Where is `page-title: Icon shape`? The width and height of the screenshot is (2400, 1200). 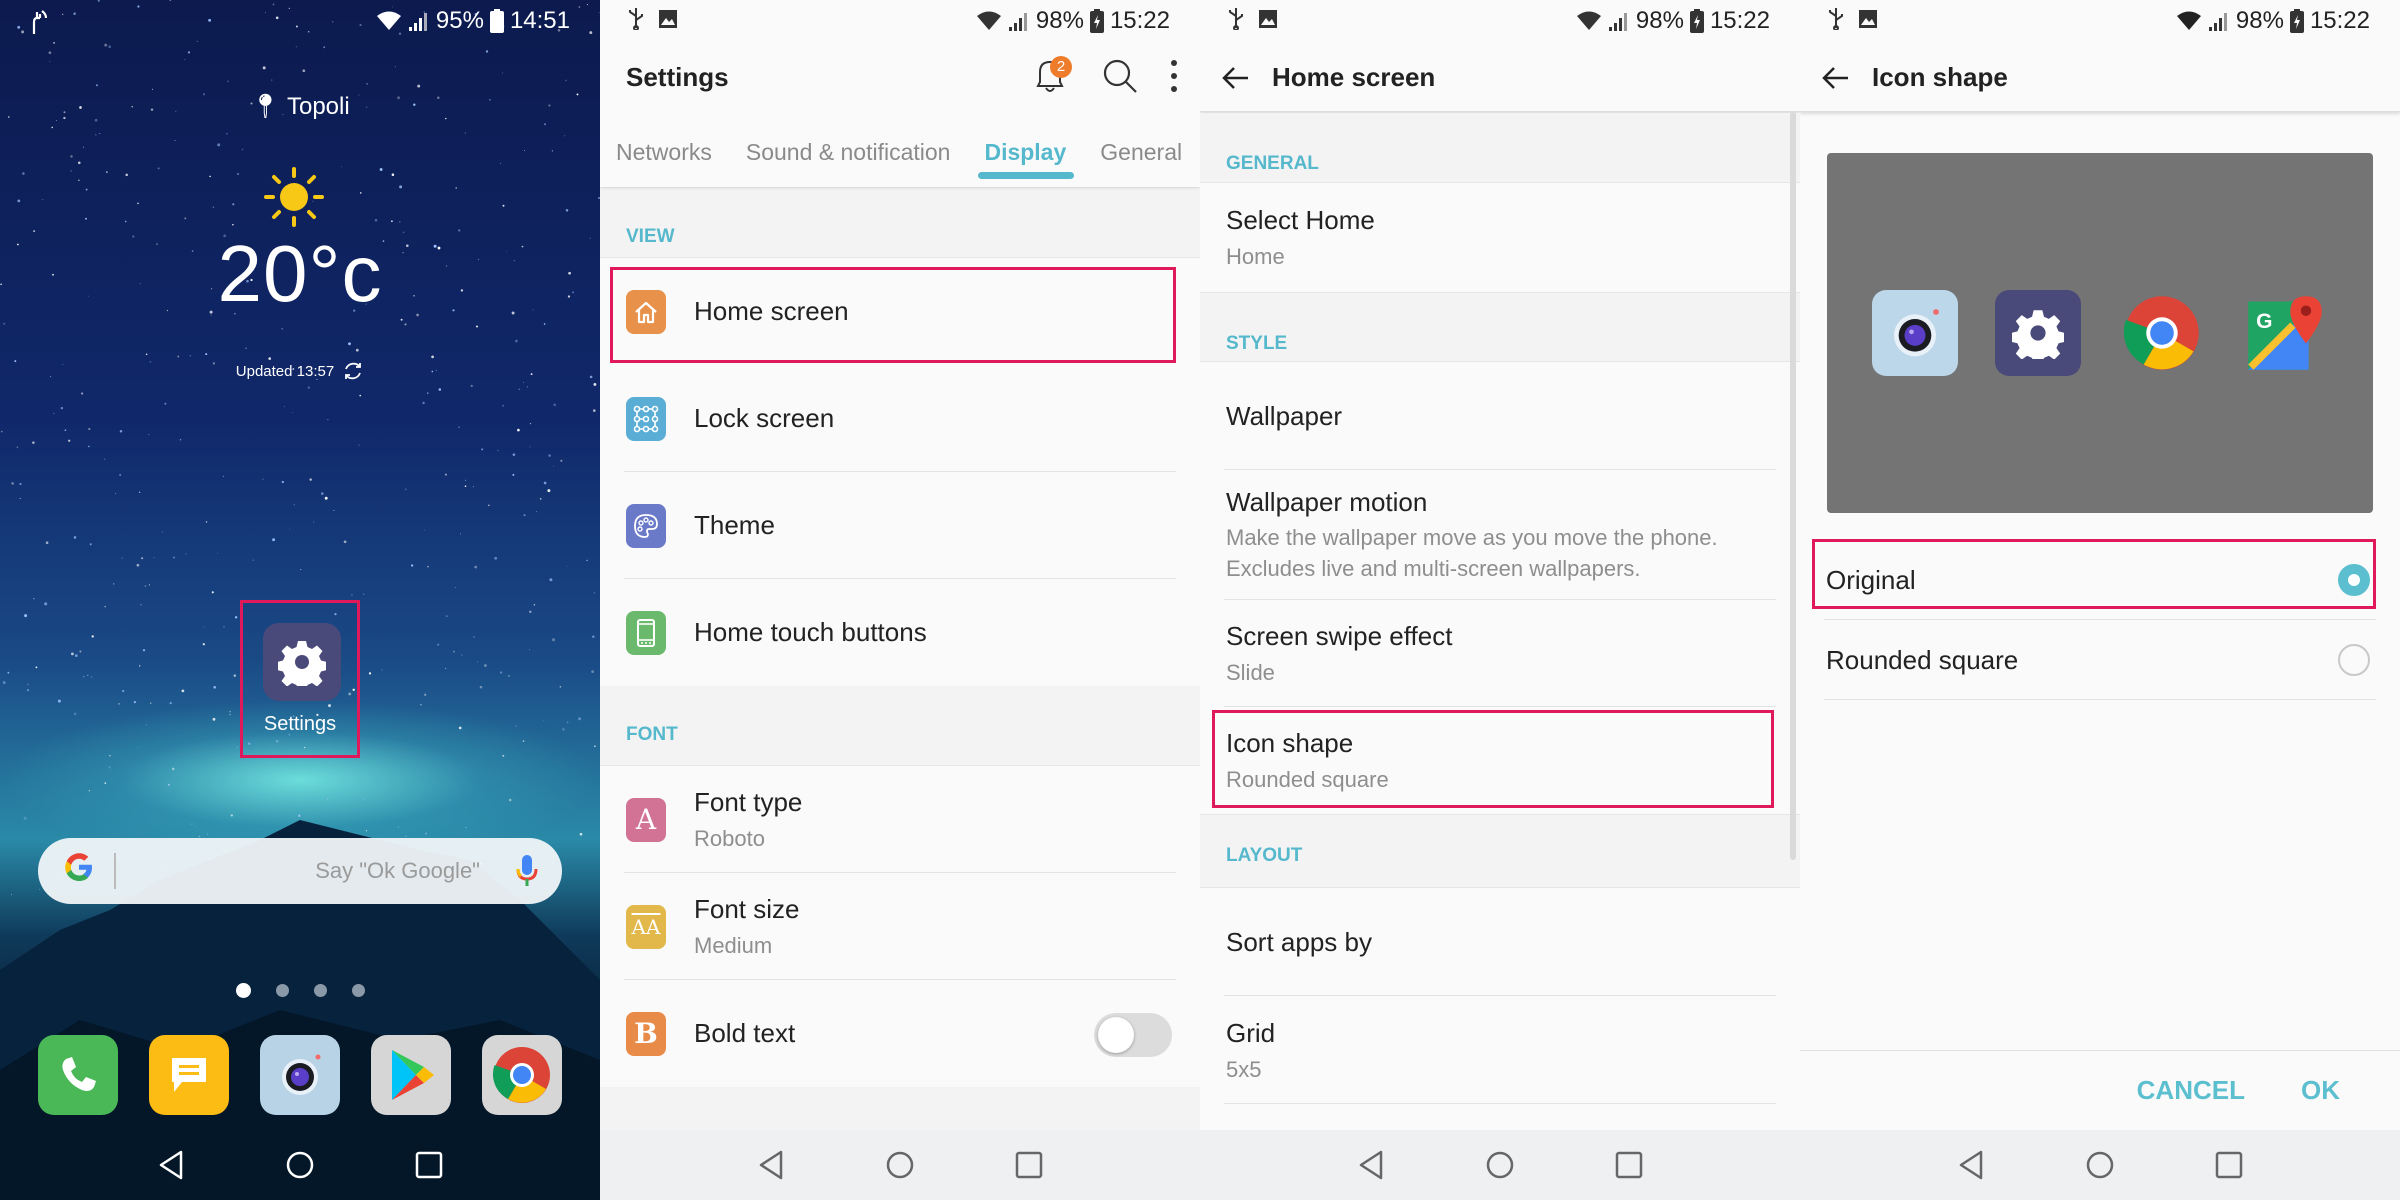 page-title: Icon shape is located at coordinates (1940, 77).